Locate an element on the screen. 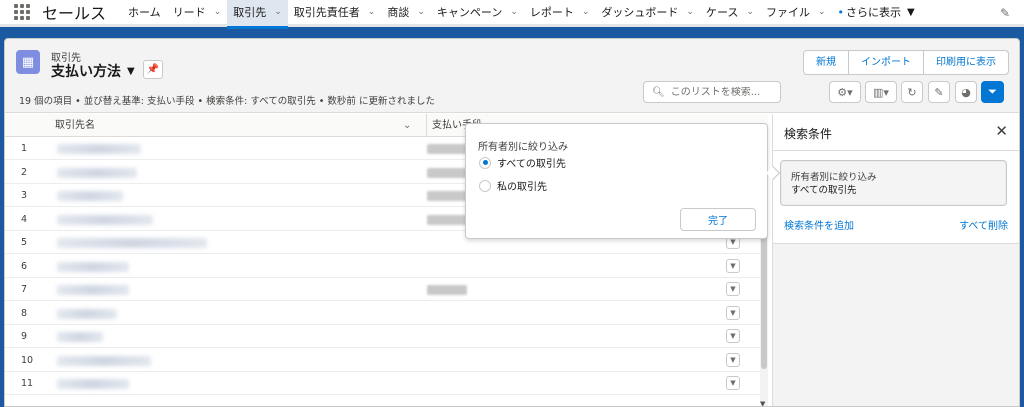 This screenshot has height=407, width=1024. caret-down-icon: ▼ is located at coordinates (131, 71).